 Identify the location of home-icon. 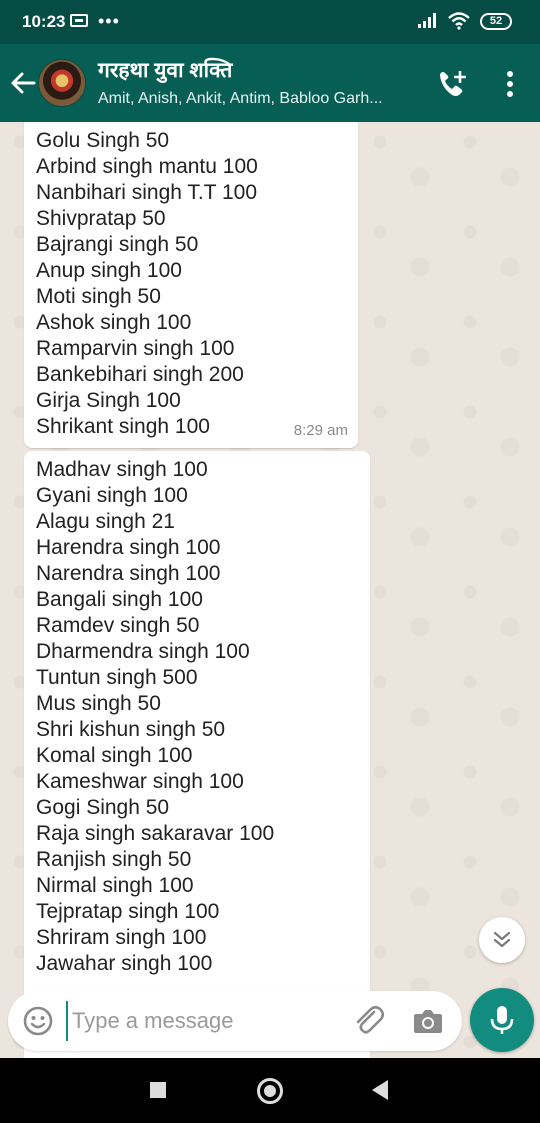
(270, 1091).